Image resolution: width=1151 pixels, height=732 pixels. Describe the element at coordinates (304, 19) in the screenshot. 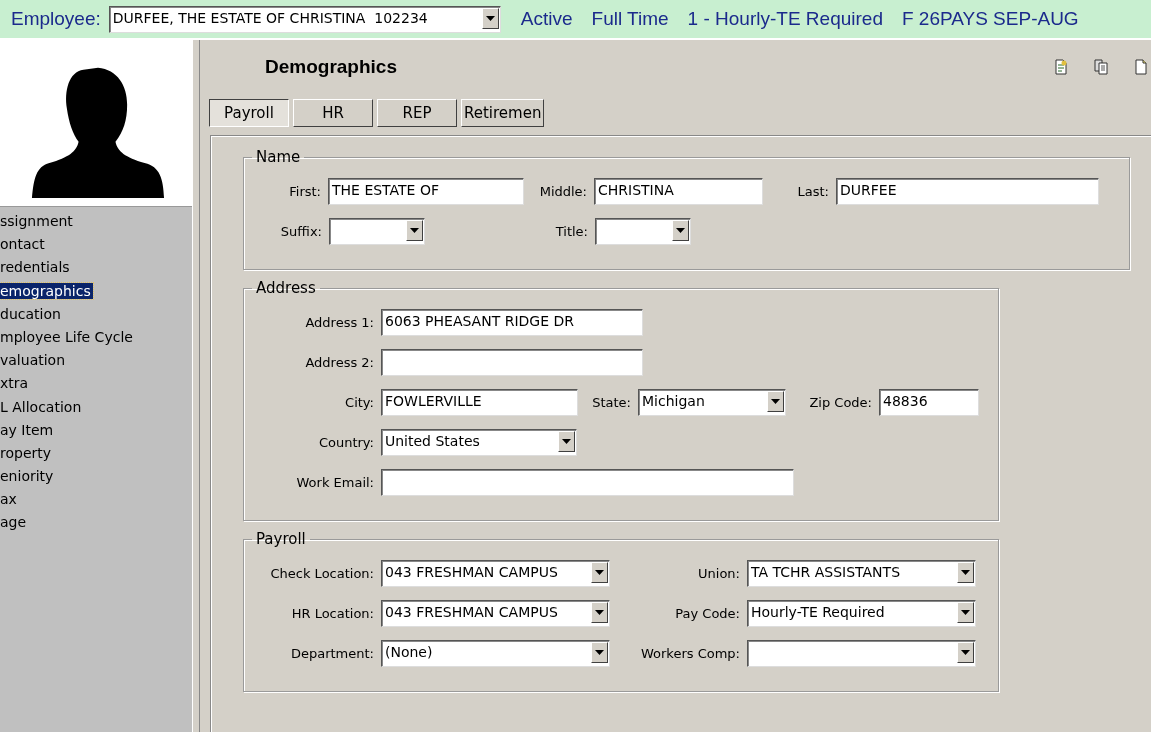

I see `employee-dropdown: DURFEE, THE ESTATE OF CHRISTINA 102234` at that location.